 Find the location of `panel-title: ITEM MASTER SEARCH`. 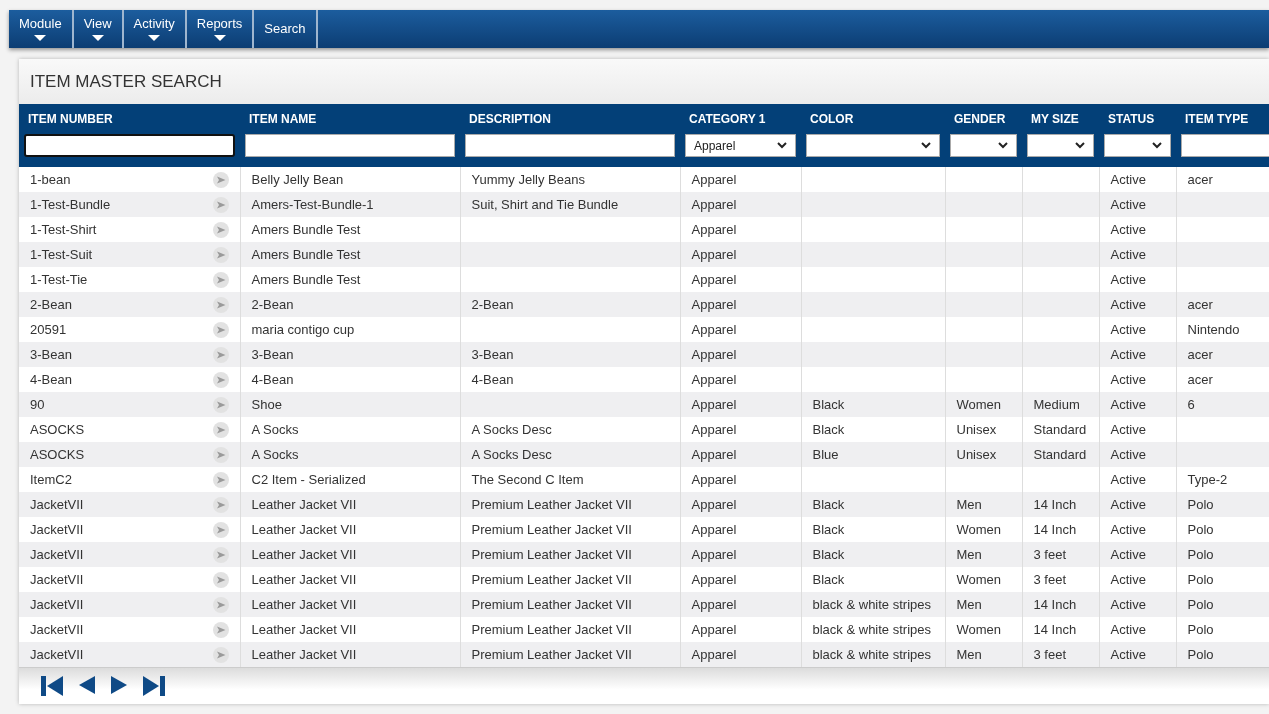

panel-title: ITEM MASTER SEARCH is located at coordinates (126, 81).